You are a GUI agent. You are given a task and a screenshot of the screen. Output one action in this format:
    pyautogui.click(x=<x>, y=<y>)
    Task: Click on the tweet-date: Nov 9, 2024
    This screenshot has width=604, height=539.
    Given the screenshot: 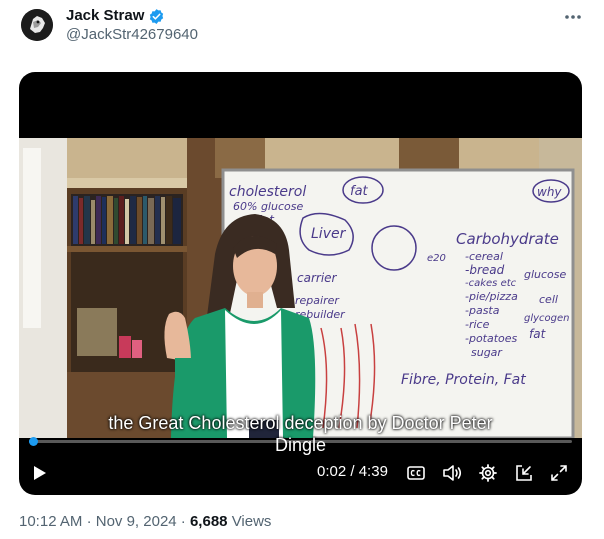 What is the action you would take?
    pyautogui.click(x=136, y=521)
    